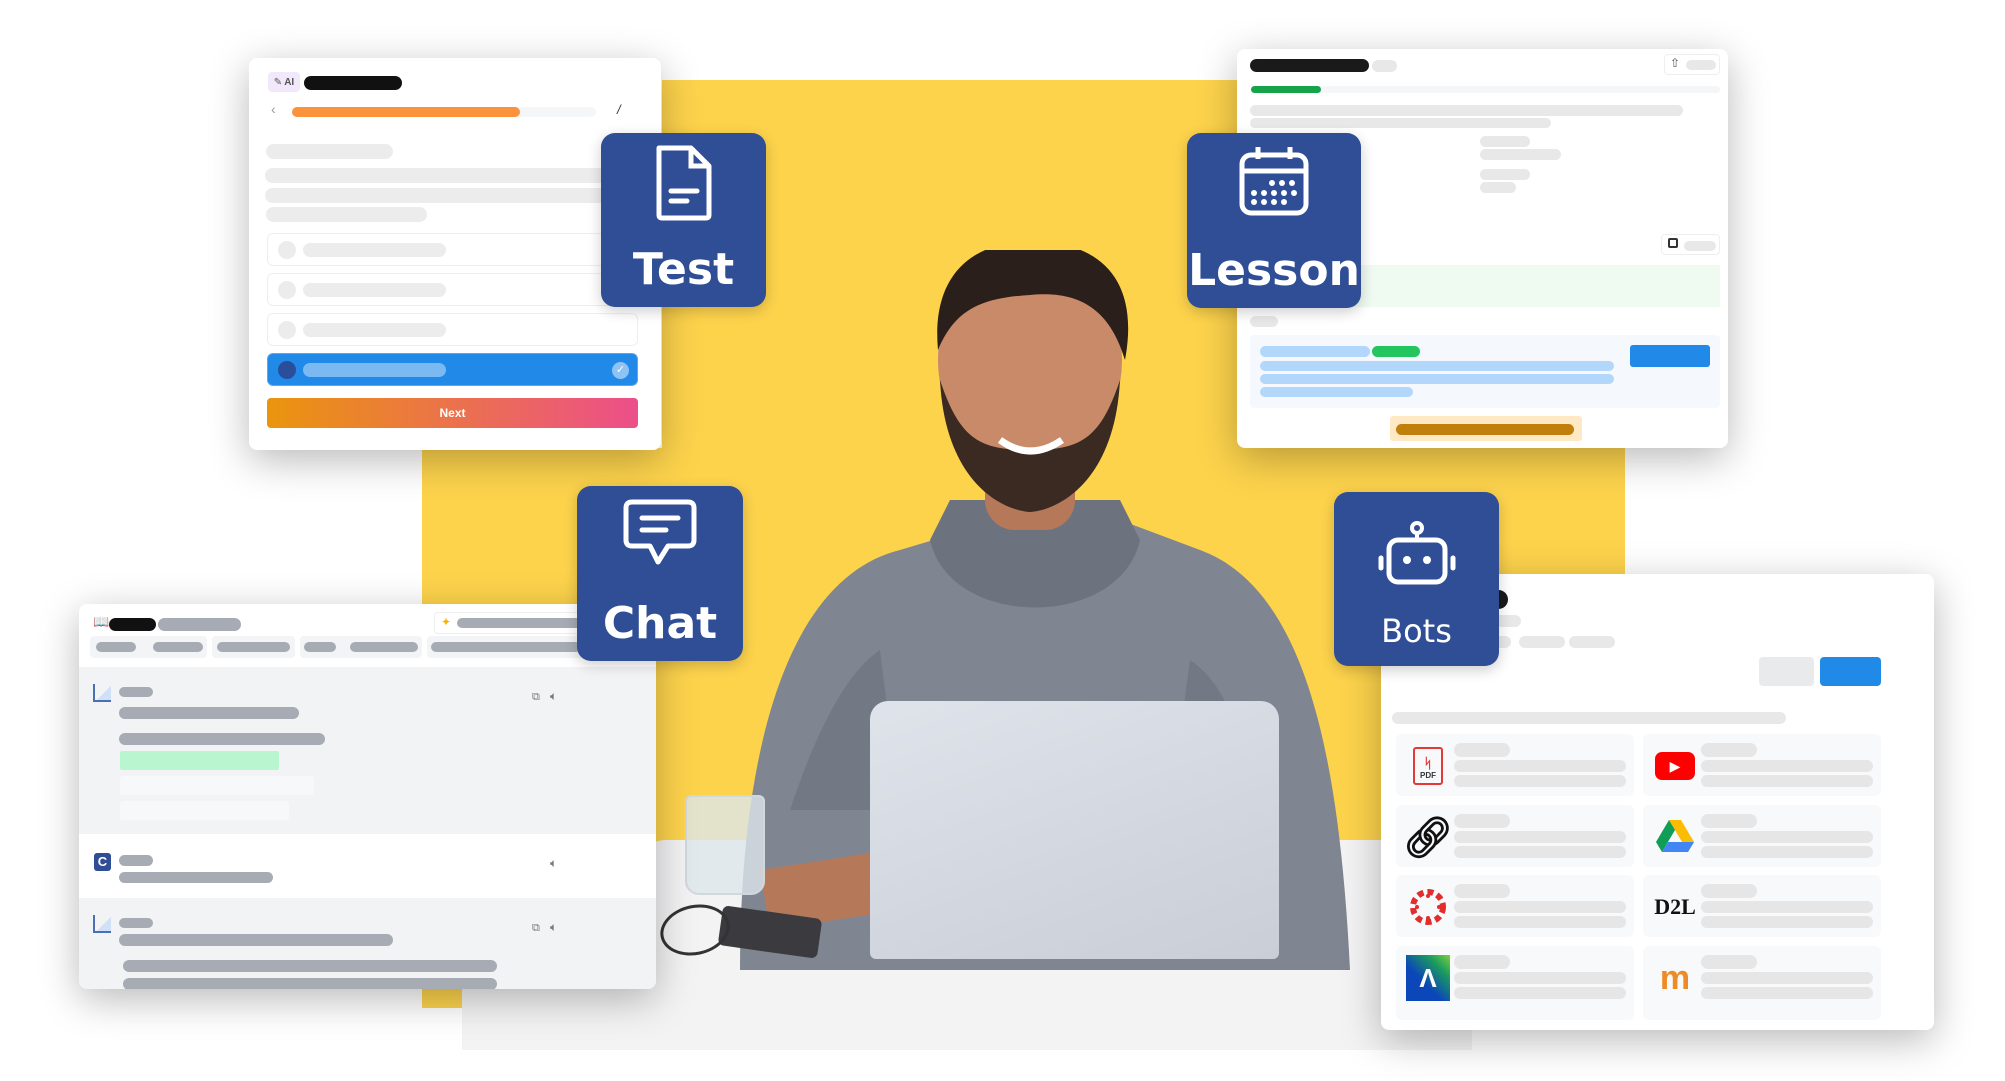 The image size is (2005, 1081). What do you see at coordinates (1675, 977) in the screenshot?
I see `moodle-icon: m` at bounding box center [1675, 977].